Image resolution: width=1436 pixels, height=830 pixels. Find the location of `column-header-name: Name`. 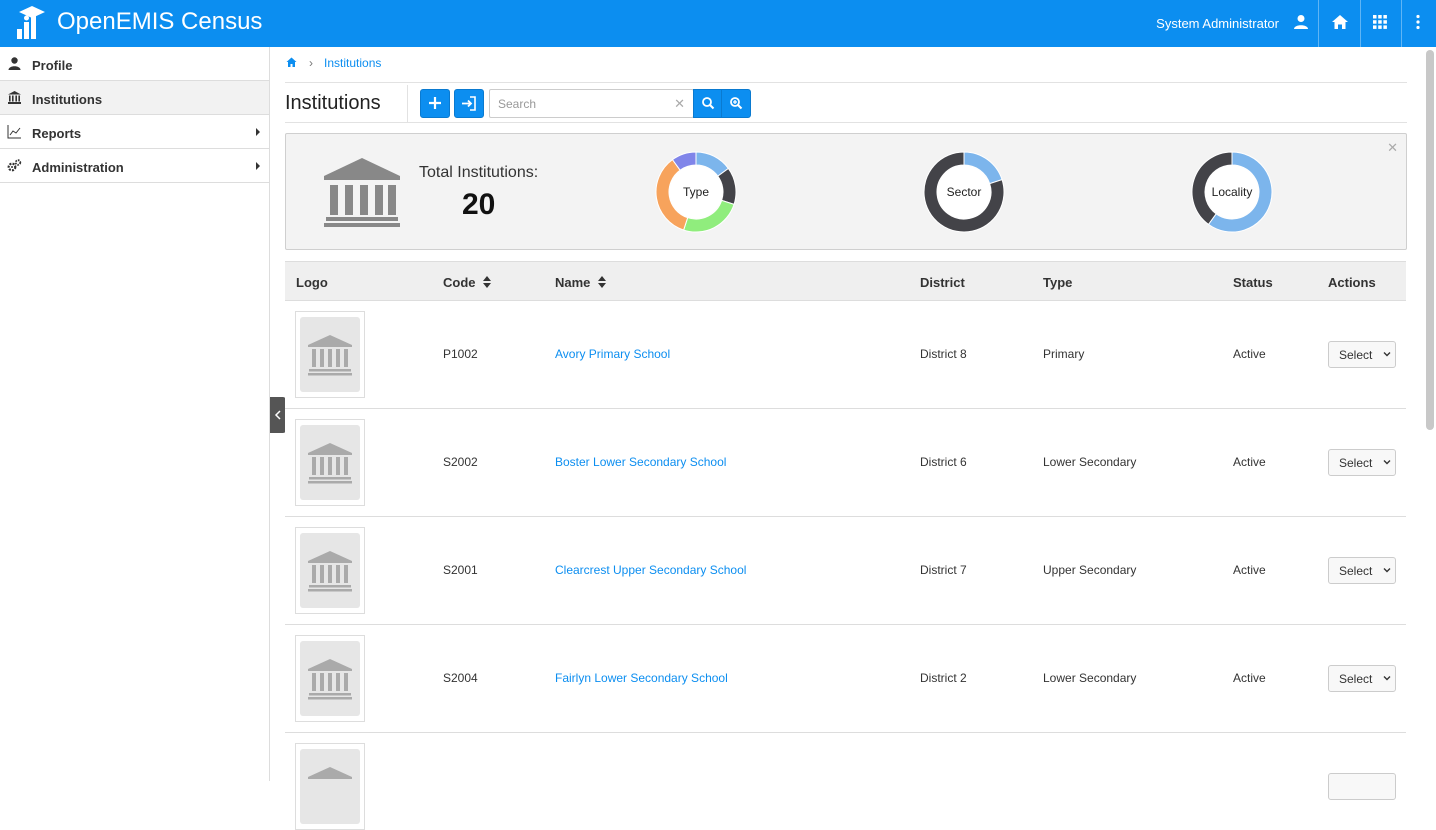

column-header-name: Name is located at coordinates (572, 282).